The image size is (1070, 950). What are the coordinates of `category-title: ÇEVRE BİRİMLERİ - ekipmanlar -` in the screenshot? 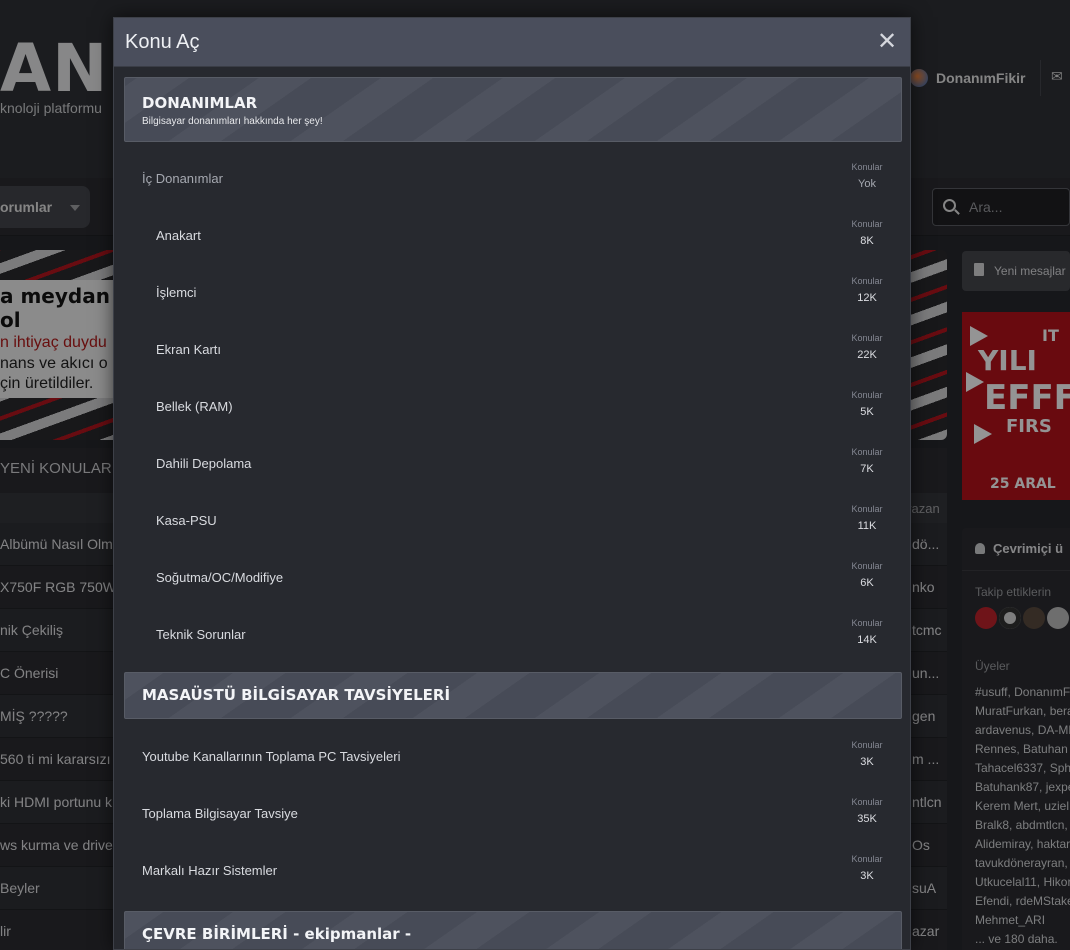 It's located at (277, 934).